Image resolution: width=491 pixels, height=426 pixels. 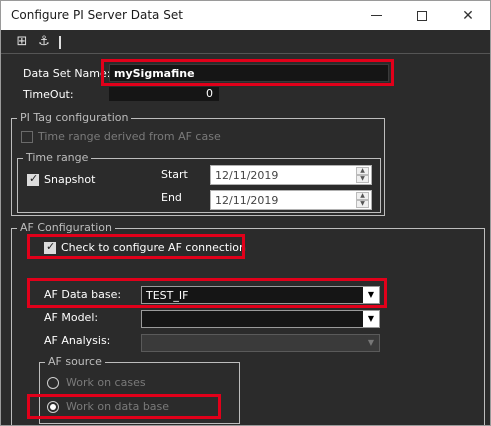 I want to click on maximize-icon, so click(x=422, y=15).